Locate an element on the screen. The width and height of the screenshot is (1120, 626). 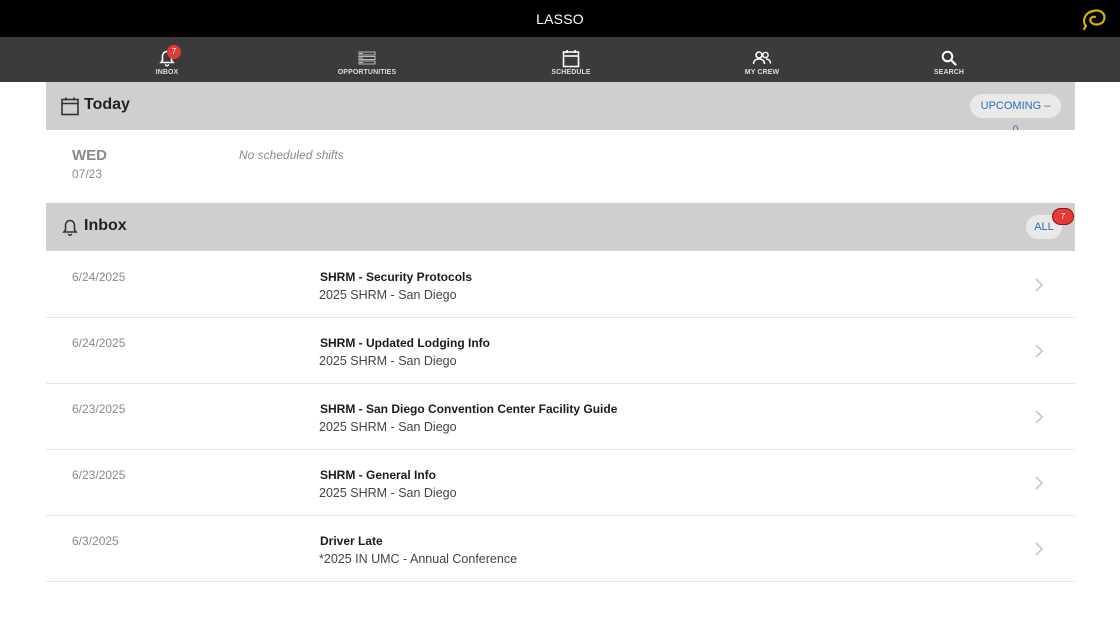
nav-my-crew: MY CREW is located at coordinates (762, 59).